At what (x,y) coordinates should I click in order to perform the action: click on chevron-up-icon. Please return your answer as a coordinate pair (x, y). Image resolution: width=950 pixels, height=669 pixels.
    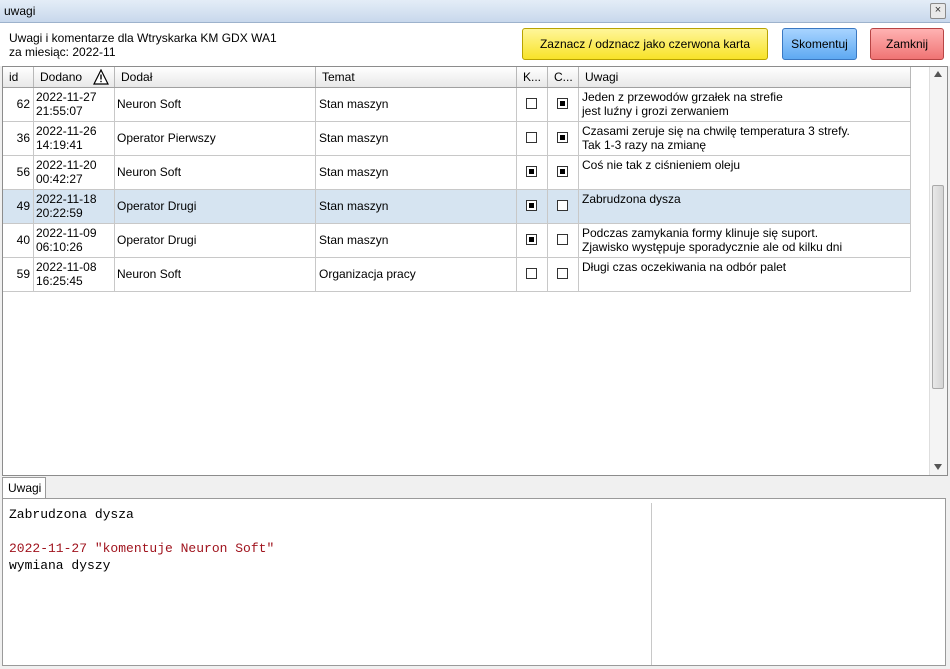
    Looking at the image, I should click on (938, 74).